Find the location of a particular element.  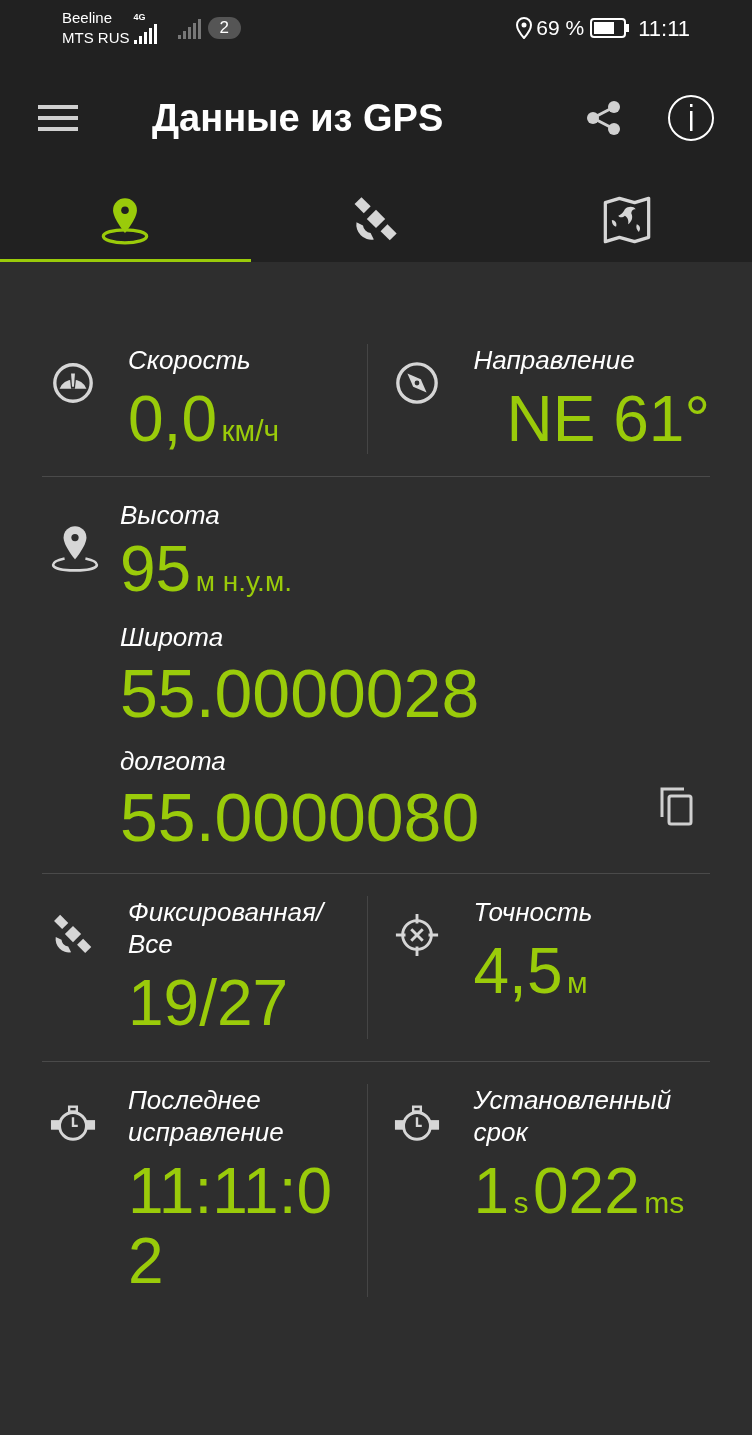

battery-icon is located at coordinates (610, 28).